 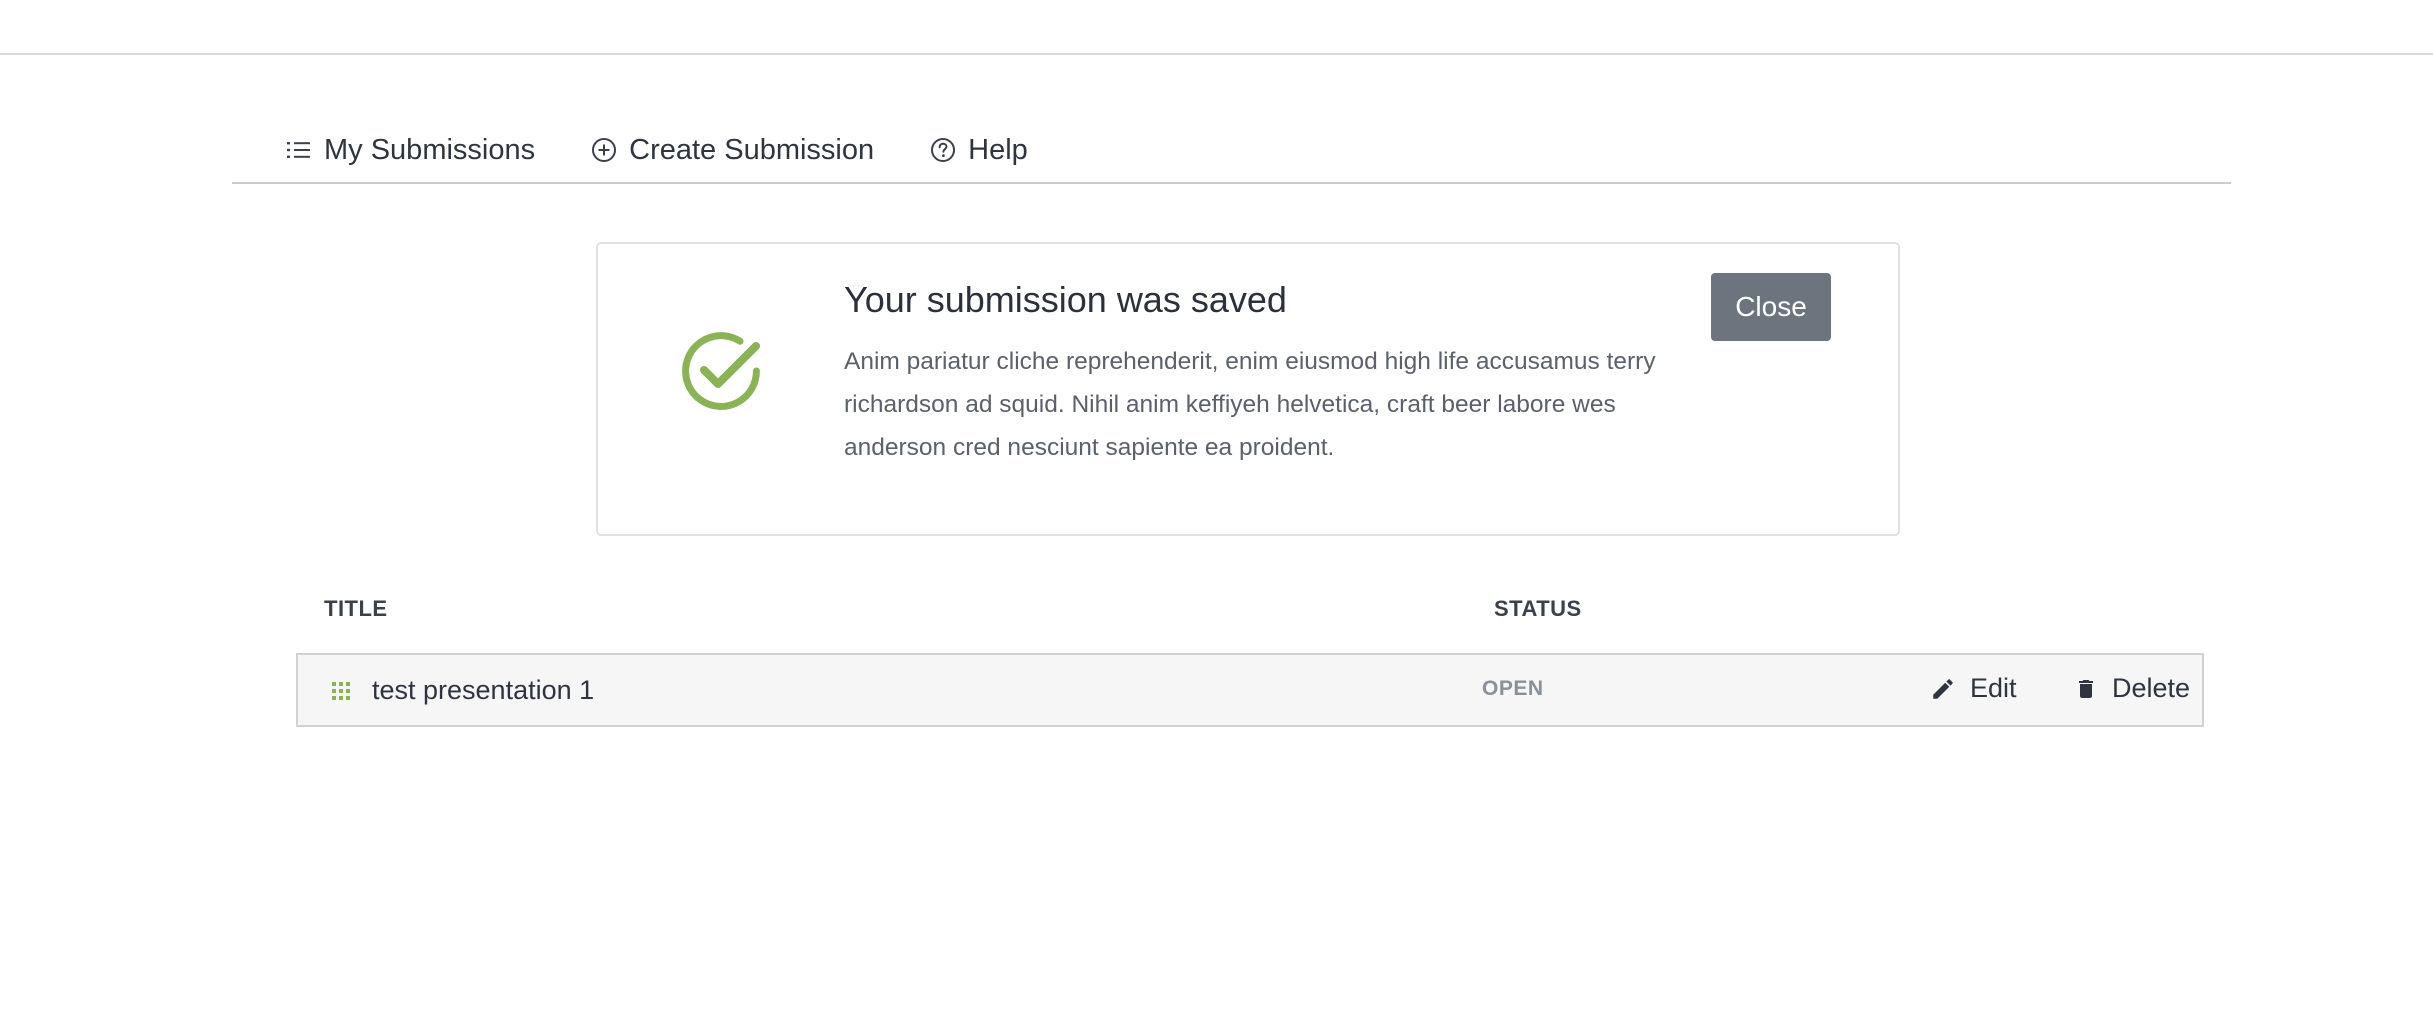 What do you see at coordinates (1538, 608) in the screenshot?
I see `column-header-status: STATUS` at bounding box center [1538, 608].